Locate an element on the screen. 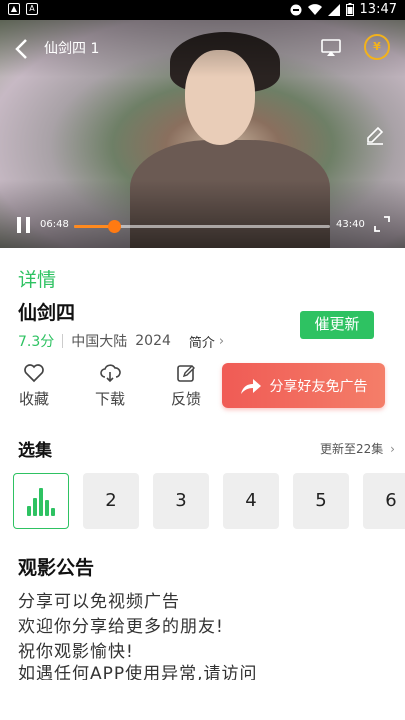 The height and width of the screenshot is (720, 405). episode-button: 2 is located at coordinates (111, 501).